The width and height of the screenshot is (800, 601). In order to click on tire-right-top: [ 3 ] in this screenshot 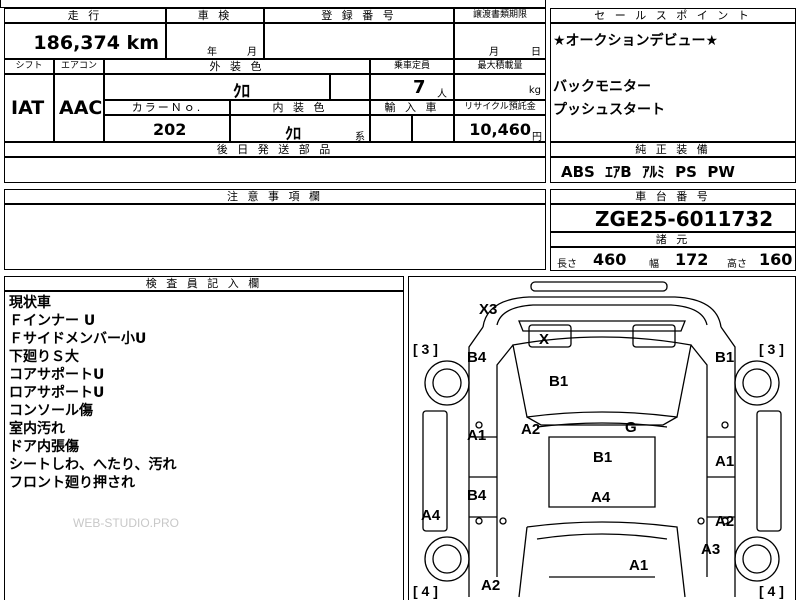, I will do `click(771, 349)`.